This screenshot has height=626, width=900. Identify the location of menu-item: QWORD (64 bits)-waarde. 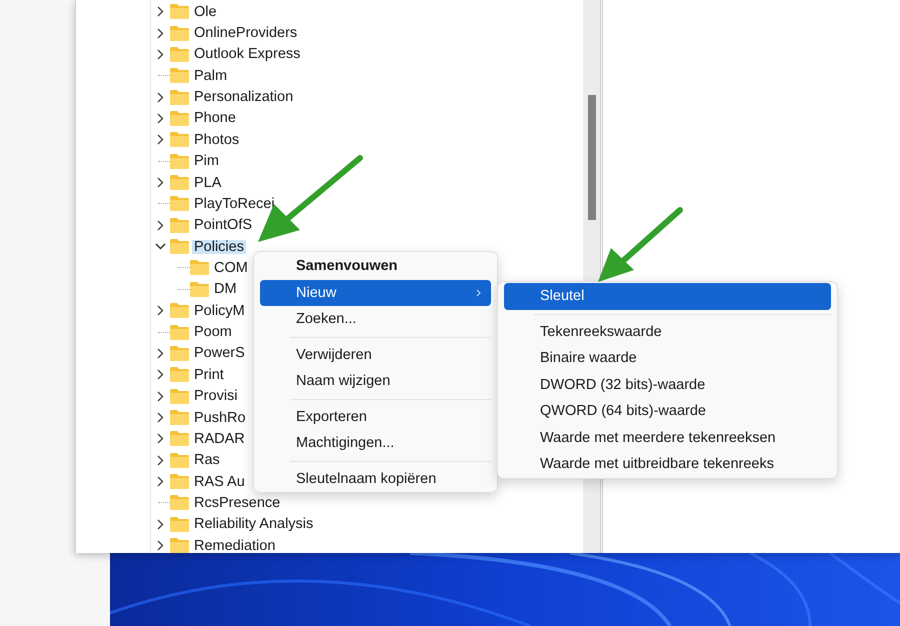
(667, 411).